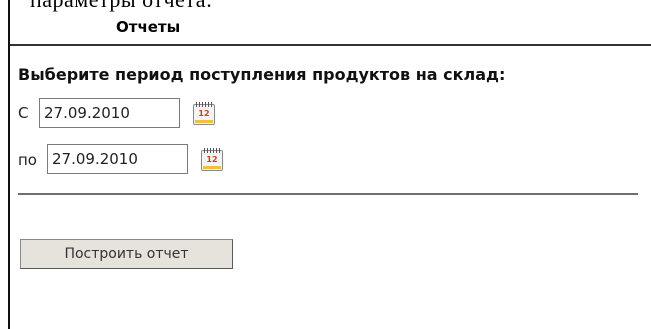 This screenshot has height=329, width=651. I want to click on panel-left-border, so click(9, 164).